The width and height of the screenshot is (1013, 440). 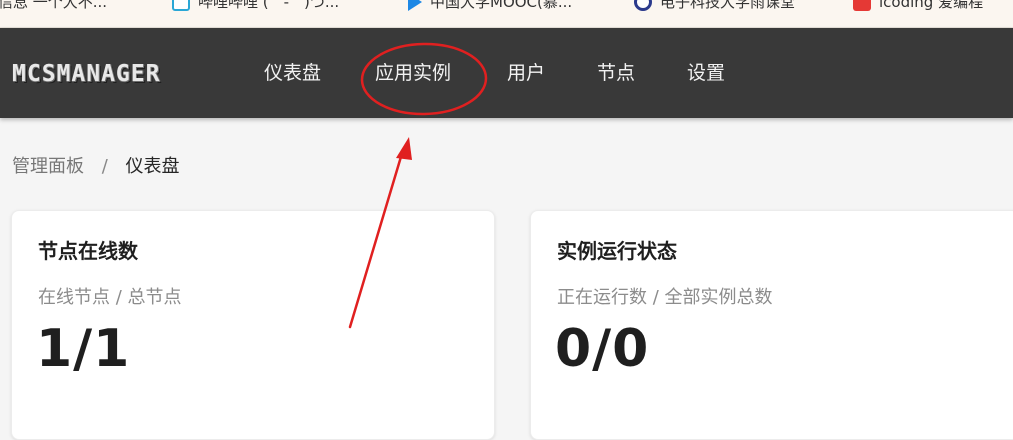 What do you see at coordinates (643, 5) in the screenshot?
I see `university-icon` at bounding box center [643, 5].